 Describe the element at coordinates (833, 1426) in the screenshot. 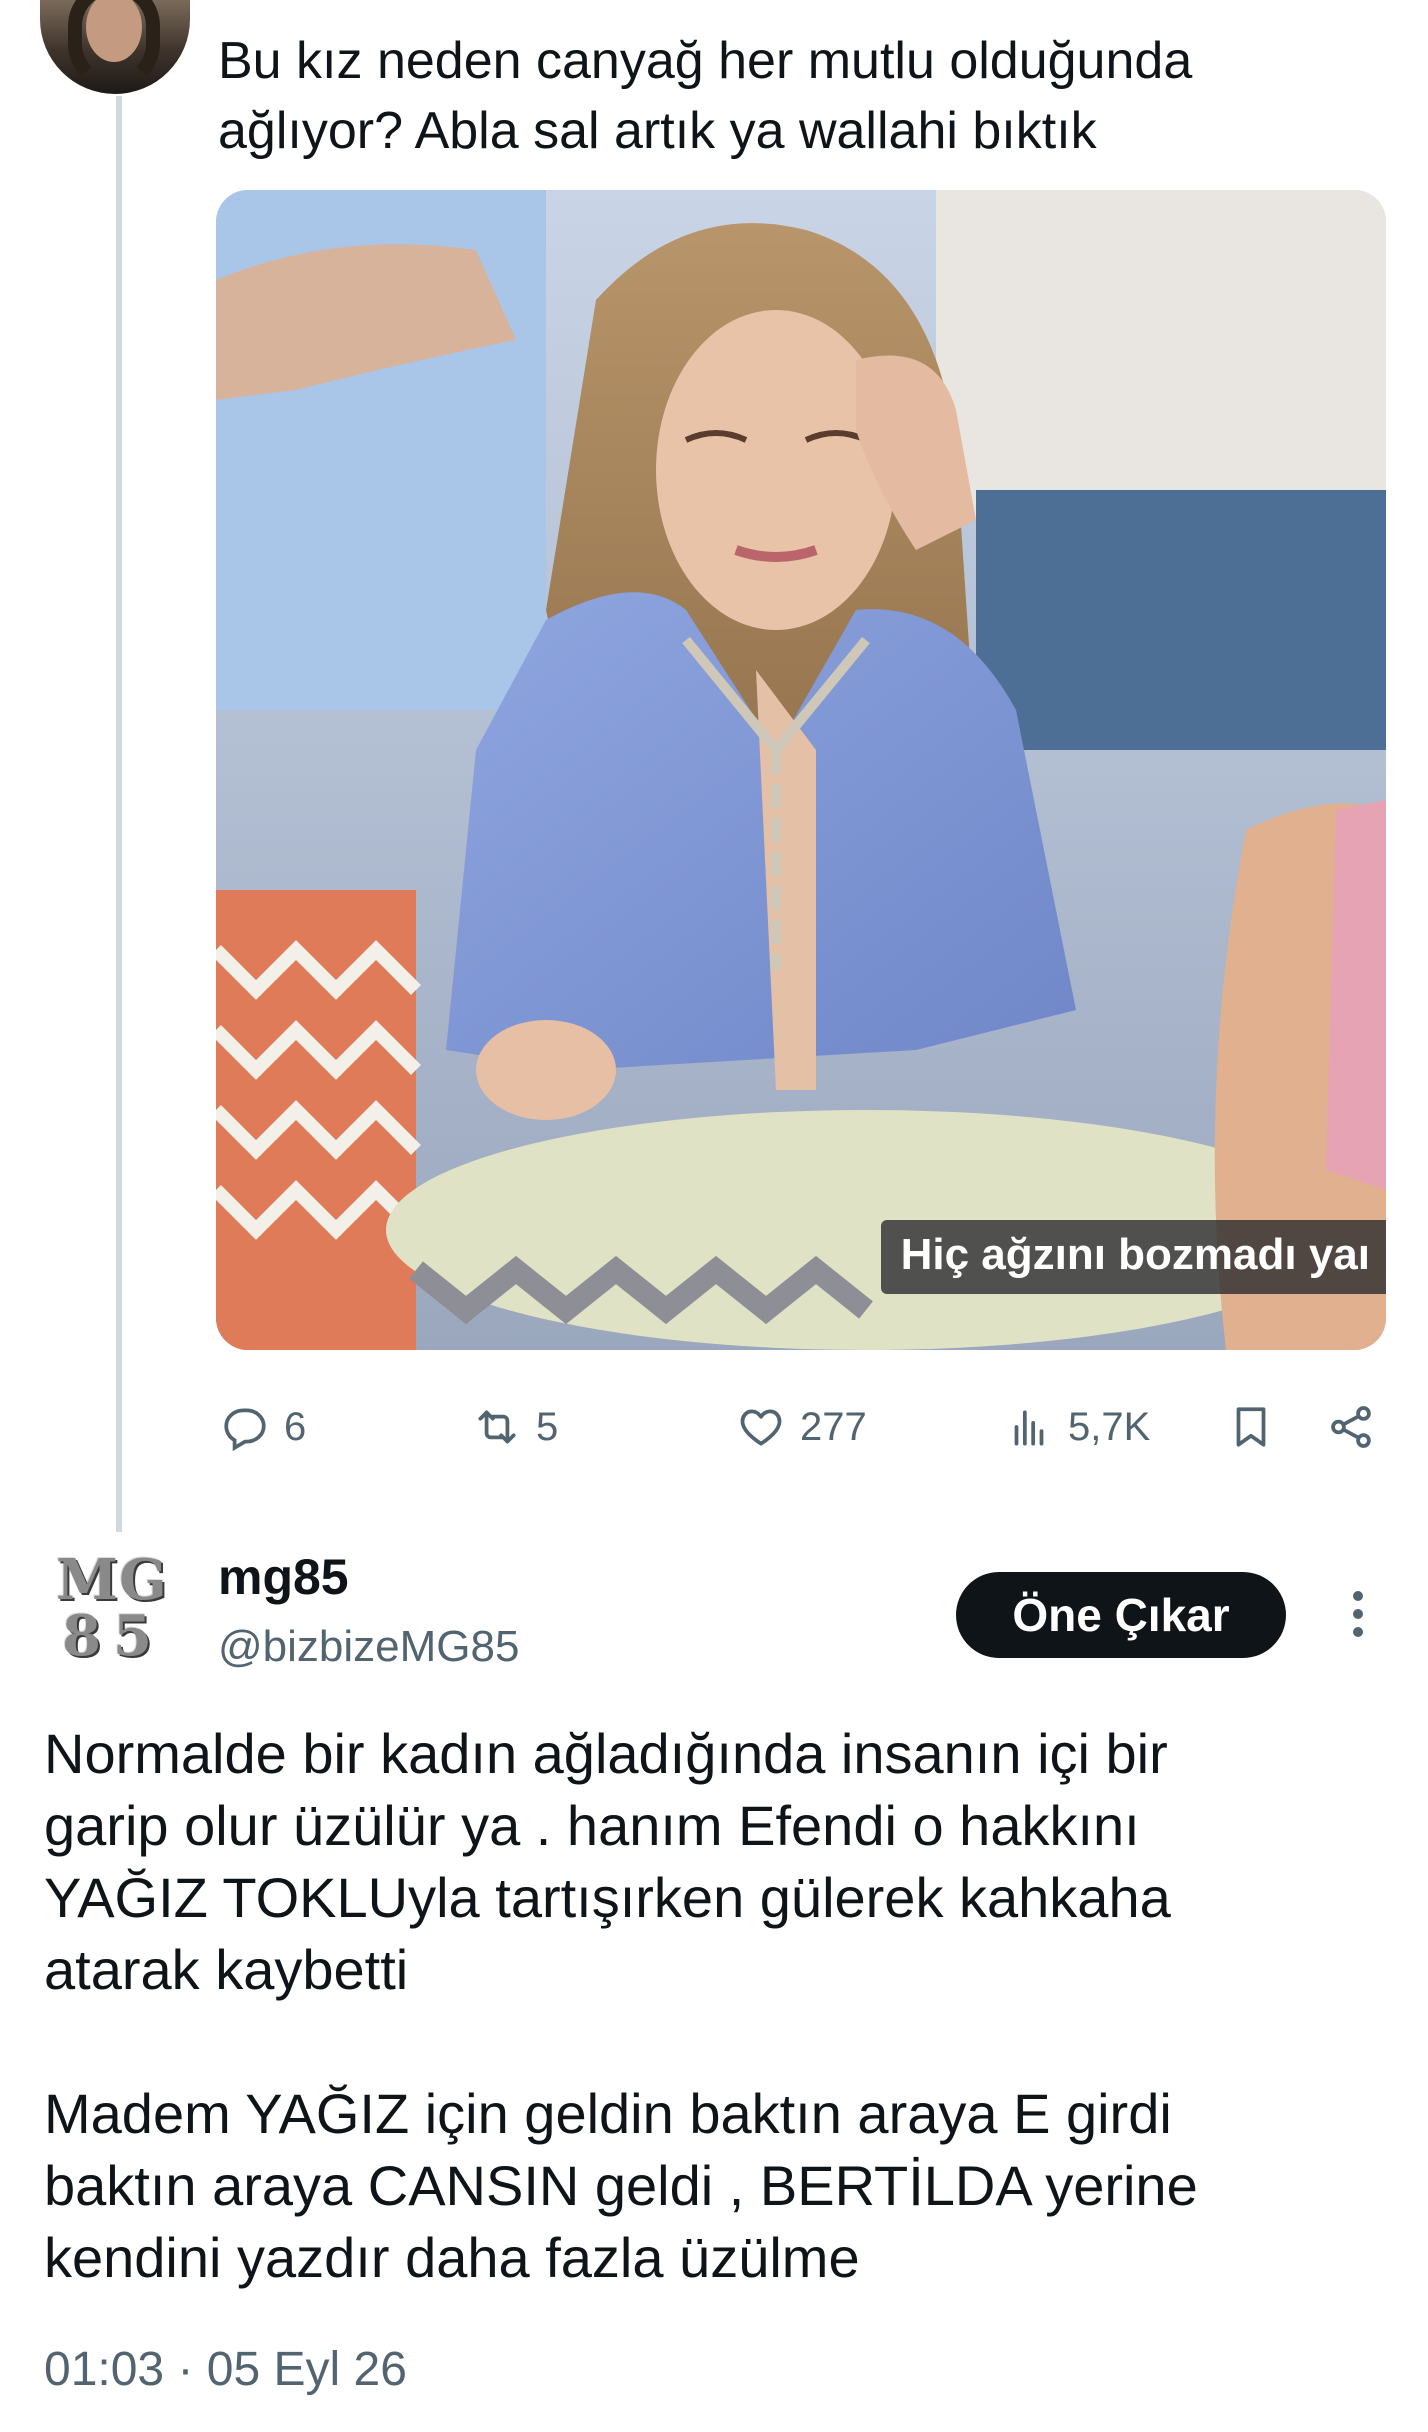

I see `like-count: 277` at that location.